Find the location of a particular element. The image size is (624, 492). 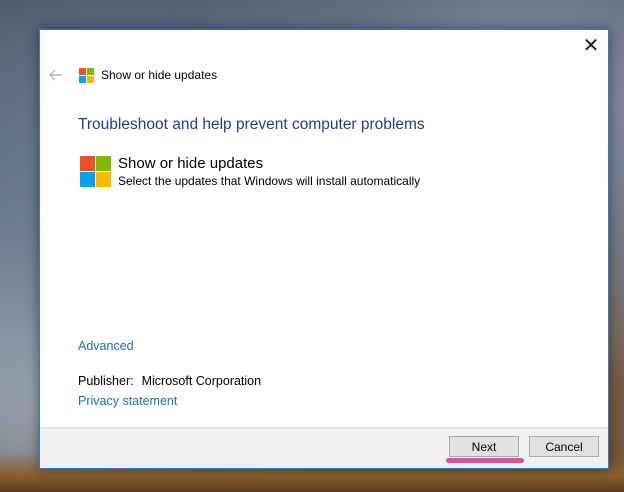

publisher-label: Publisher: is located at coordinates (106, 381).